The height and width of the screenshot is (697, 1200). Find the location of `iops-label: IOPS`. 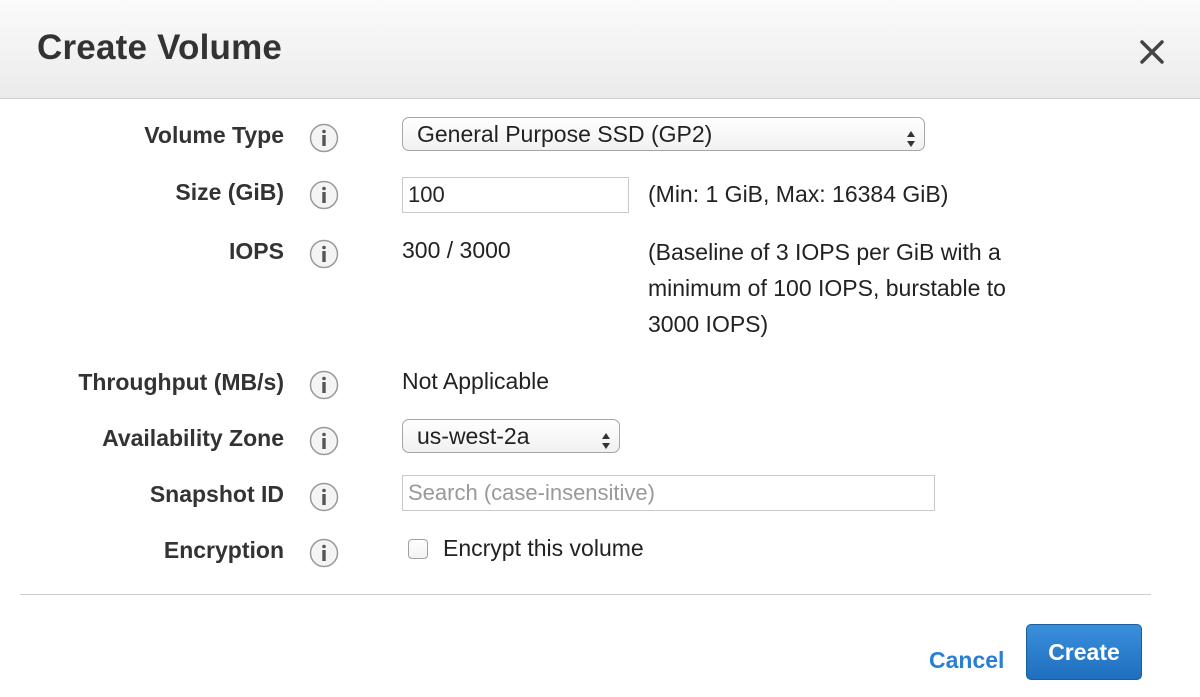

iops-label: IOPS is located at coordinates (256, 251).